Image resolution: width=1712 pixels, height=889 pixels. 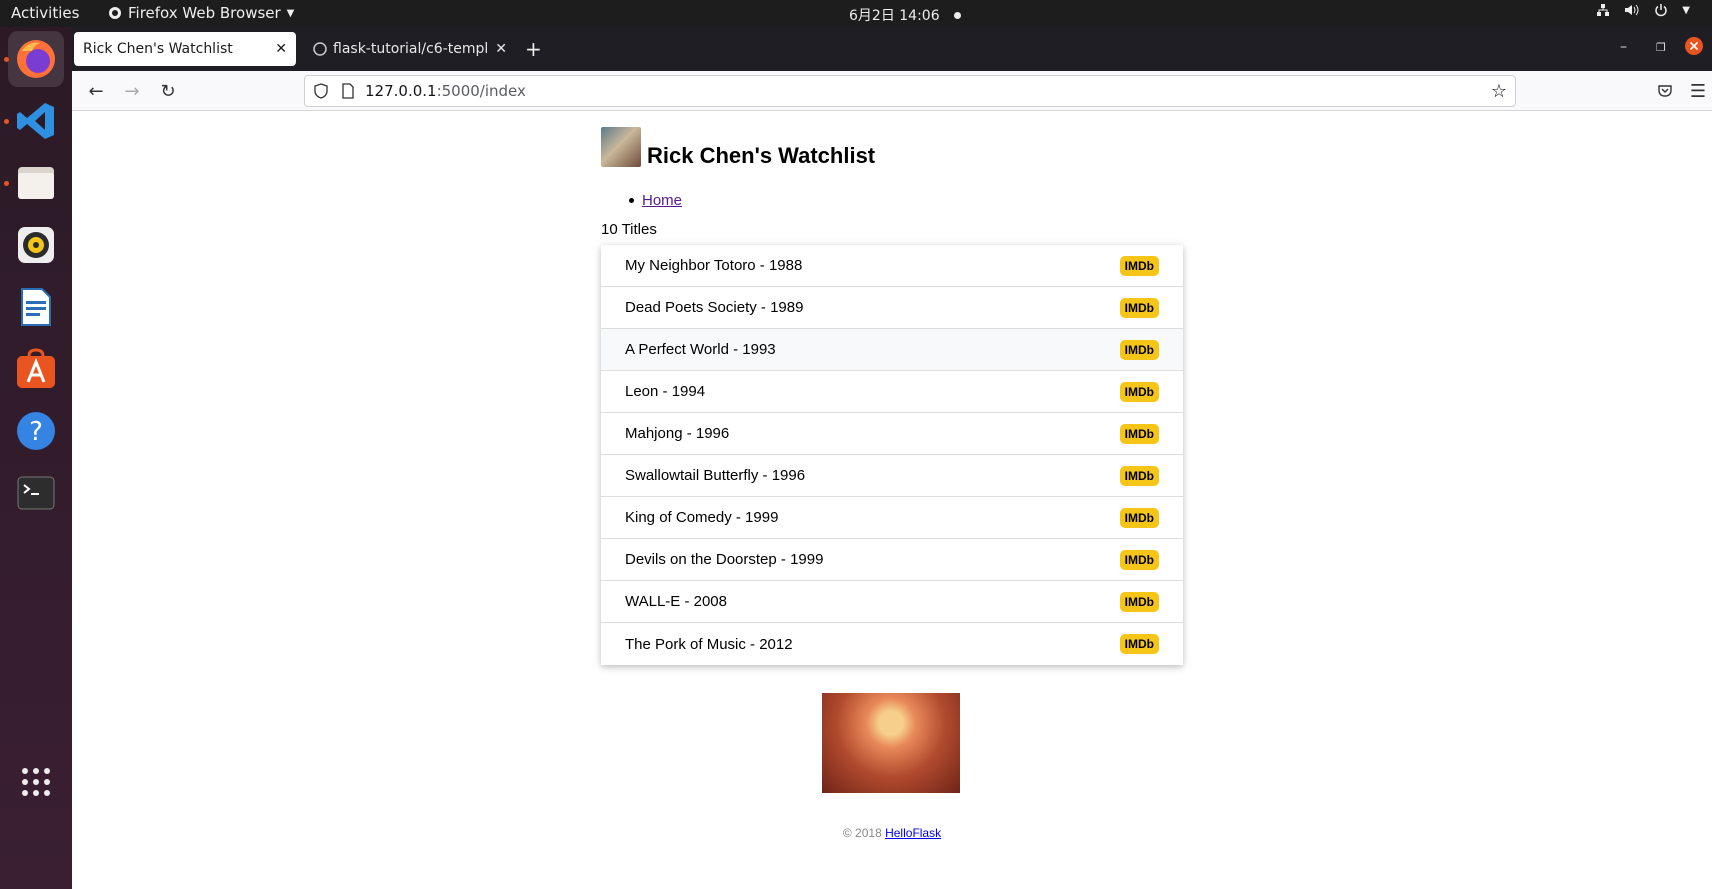 What do you see at coordinates (913, 833) in the screenshot?
I see `helloflask-link: HelloFlask` at bounding box center [913, 833].